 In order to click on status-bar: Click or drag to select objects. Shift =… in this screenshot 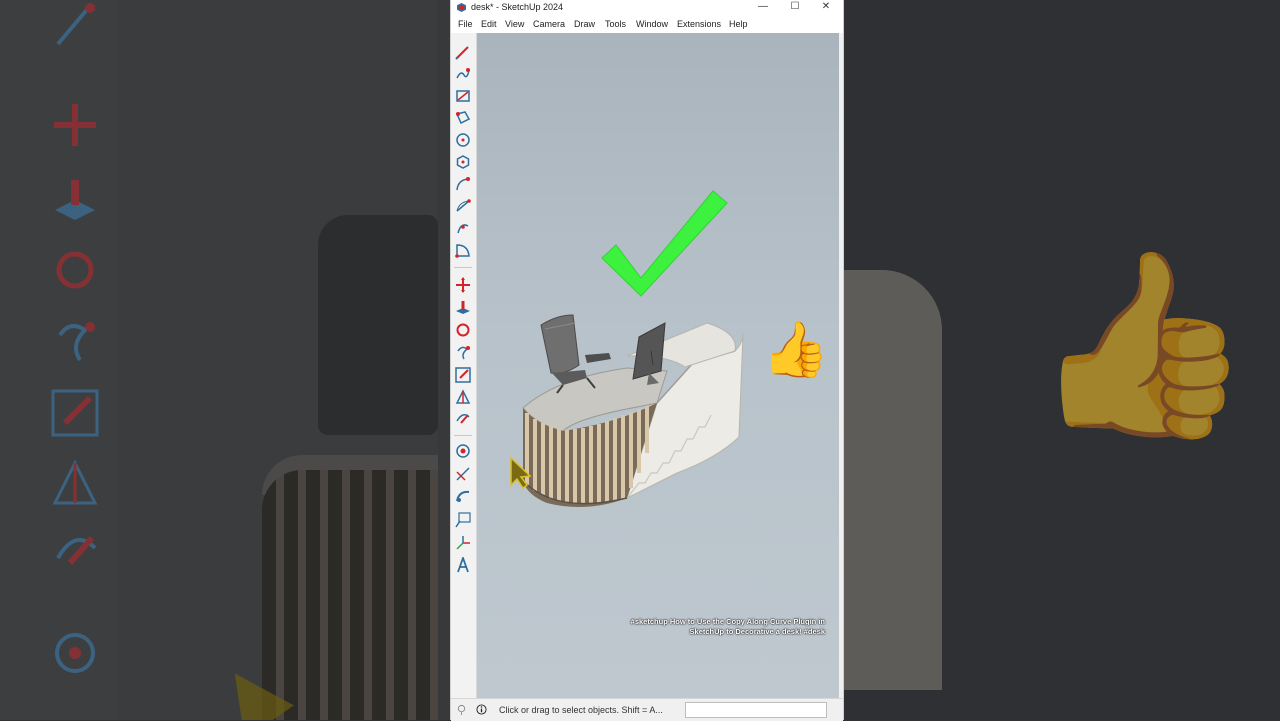, I will do `click(647, 709)`.